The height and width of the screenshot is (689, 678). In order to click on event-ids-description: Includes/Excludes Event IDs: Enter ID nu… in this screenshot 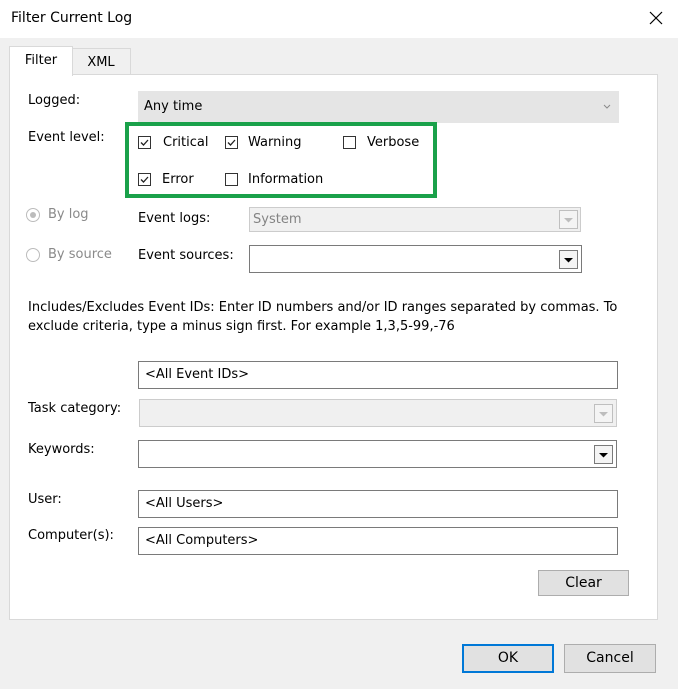, I will do `click(323, 317)`.